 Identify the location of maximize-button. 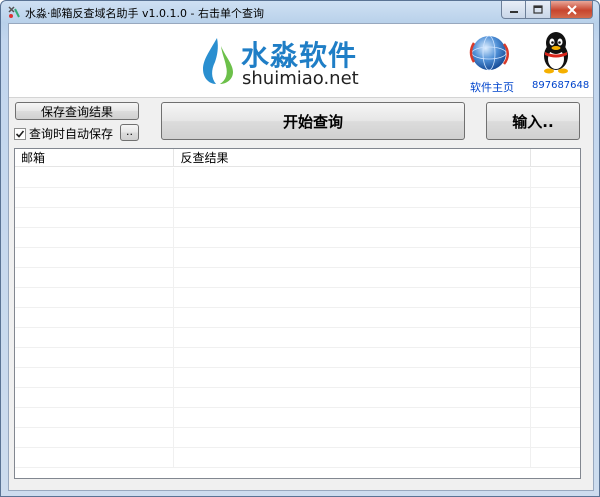
(538, 10).